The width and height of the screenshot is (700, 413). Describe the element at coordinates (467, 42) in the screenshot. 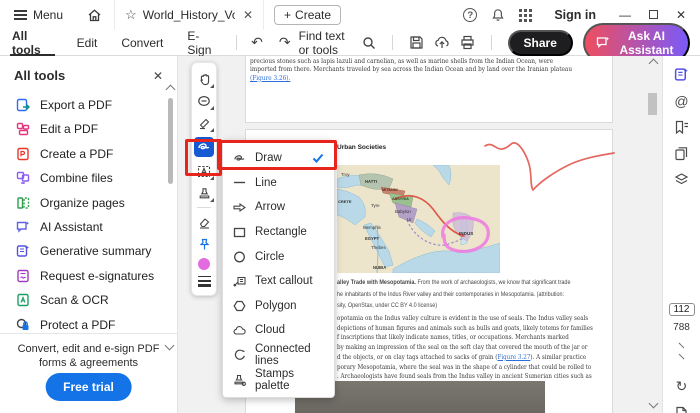

I see `print-icon` at that location.